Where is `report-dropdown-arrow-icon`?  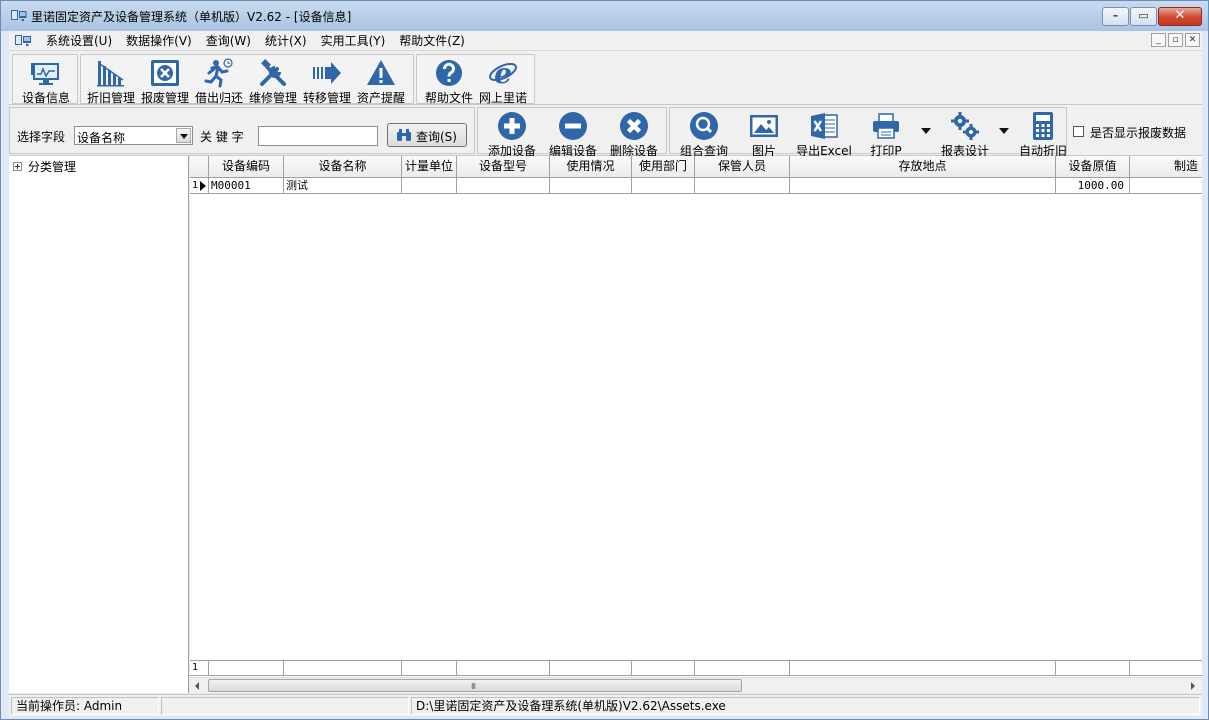
report-dropdown-arrow-icon is located at coordinates (1004, 131).